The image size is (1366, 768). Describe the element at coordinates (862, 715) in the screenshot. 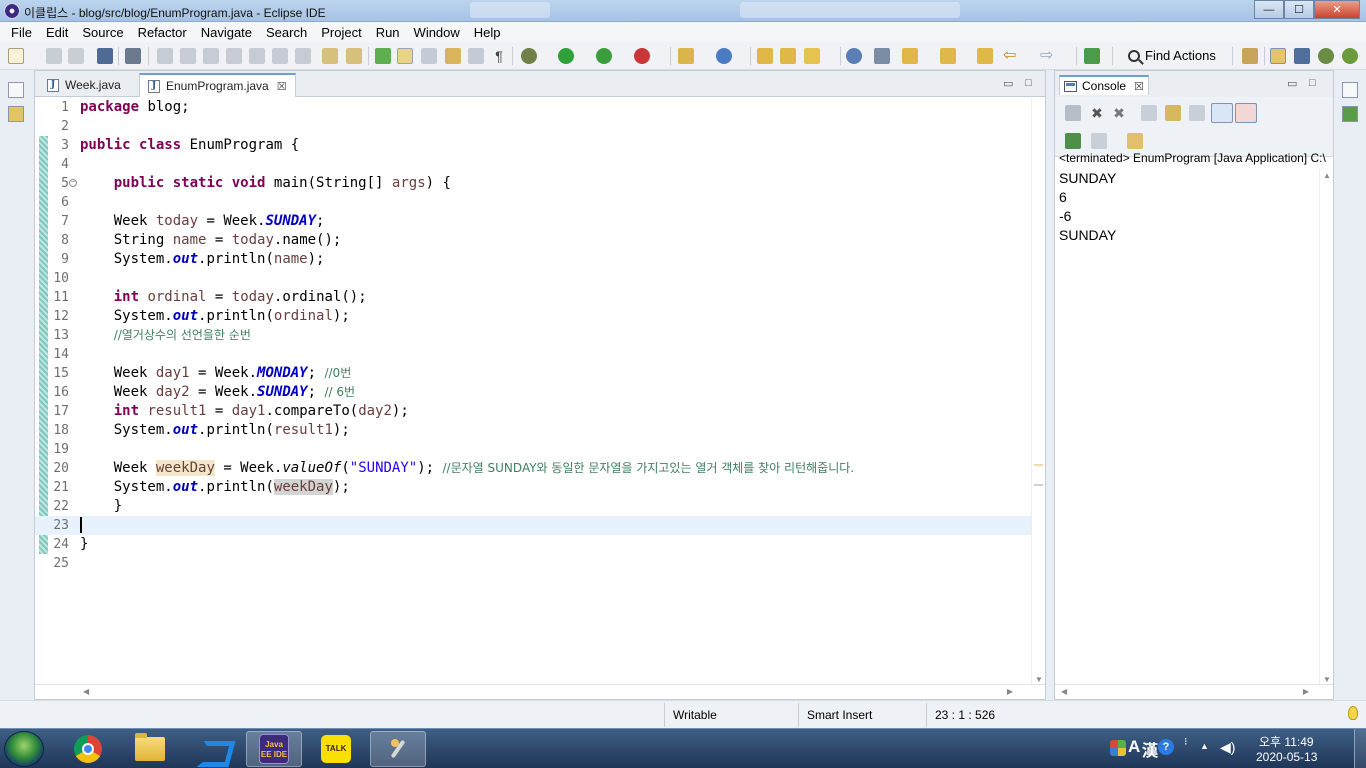

I see `status-insert-mode: Smart Insert` at that location.